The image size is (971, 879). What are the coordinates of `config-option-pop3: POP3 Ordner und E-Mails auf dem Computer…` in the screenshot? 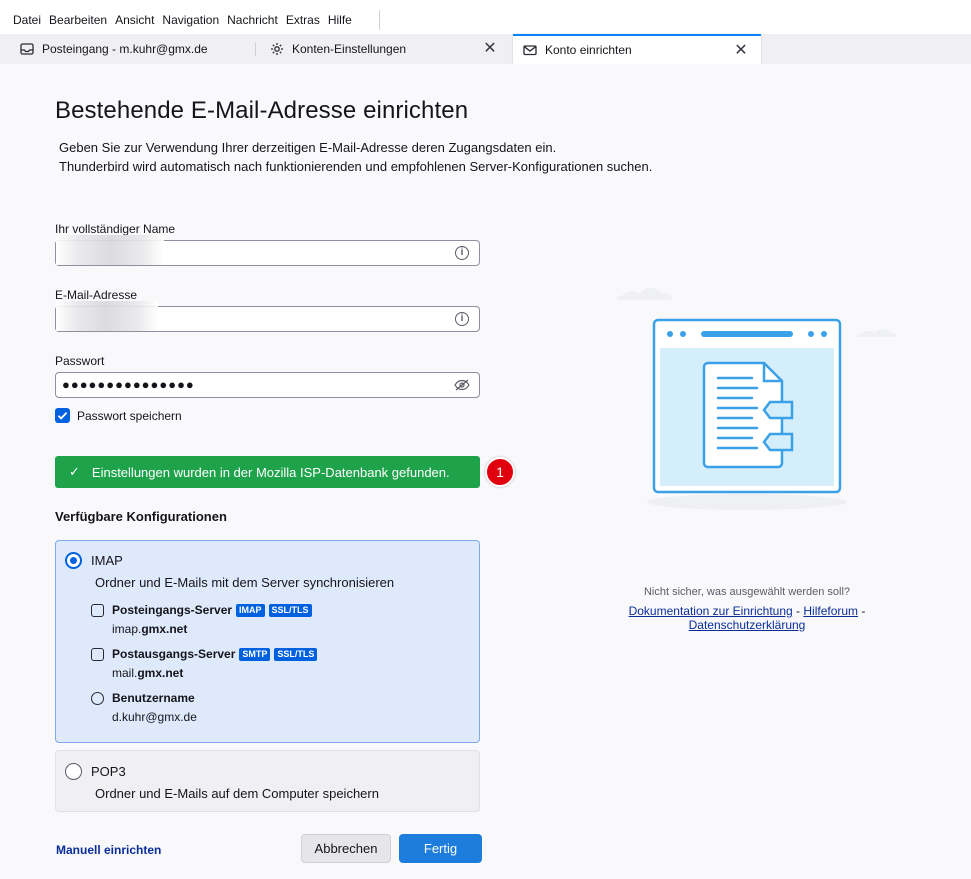 It's located at (267, 781).